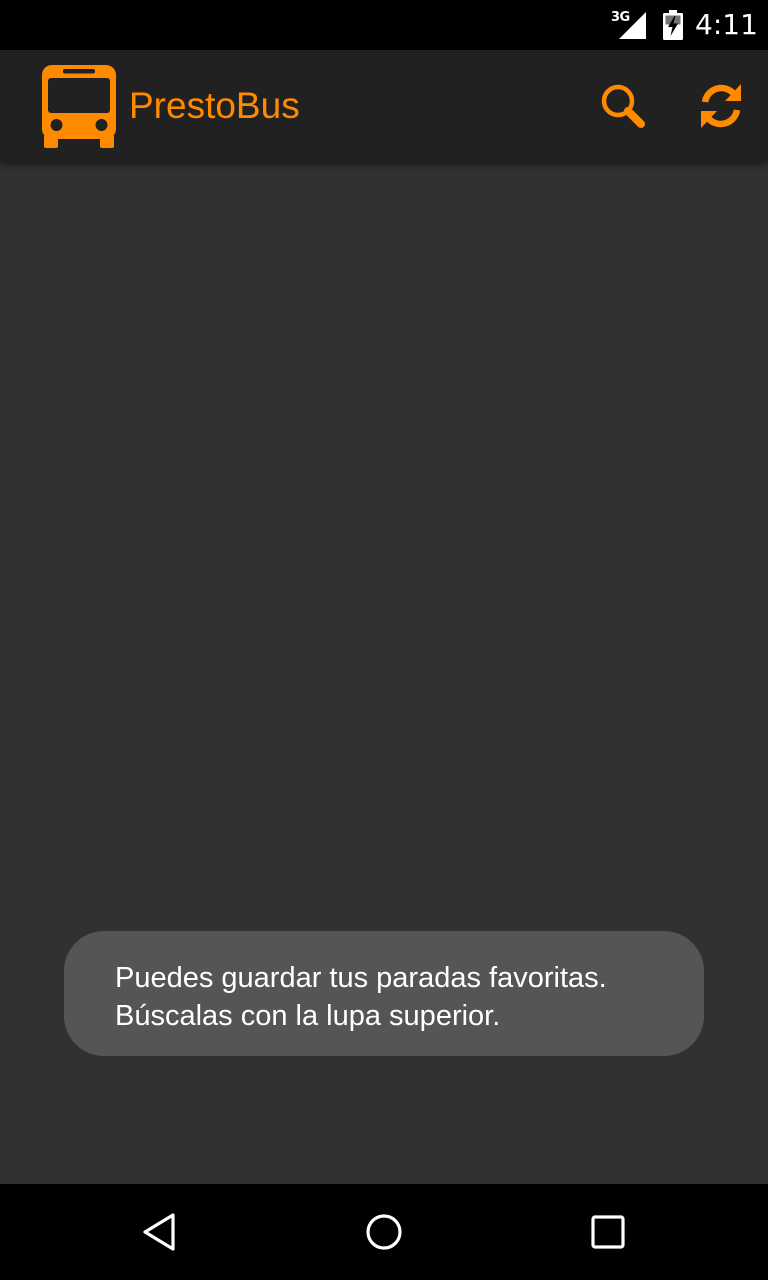  What do you see at coordinates (673, 25) in the screenshot?
I see `battery-charging-icon` at bounding box center [673, 25].